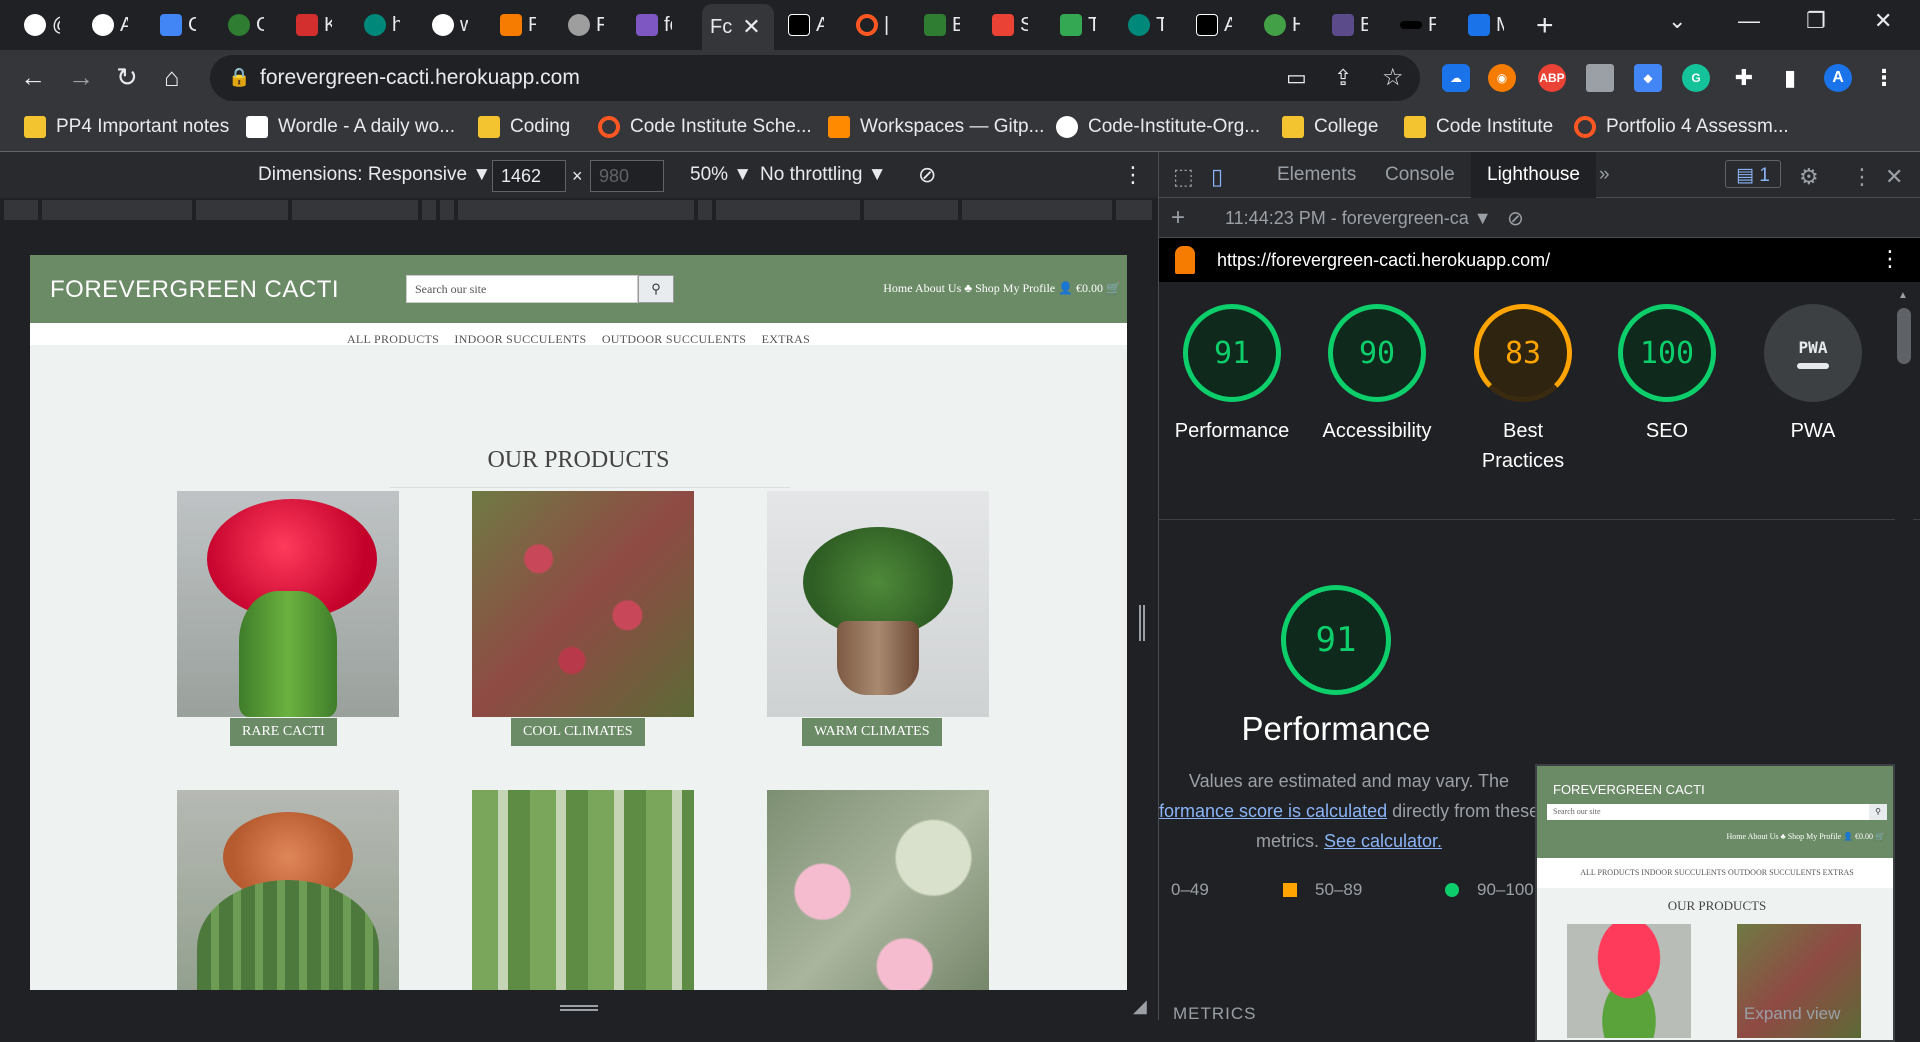 The image size is (1920, 1042). What do you see at coordinates (1393, 77) in the screenshot?
I see `bookmark-star-icon: ☆` at bounding box center [1393, 77].